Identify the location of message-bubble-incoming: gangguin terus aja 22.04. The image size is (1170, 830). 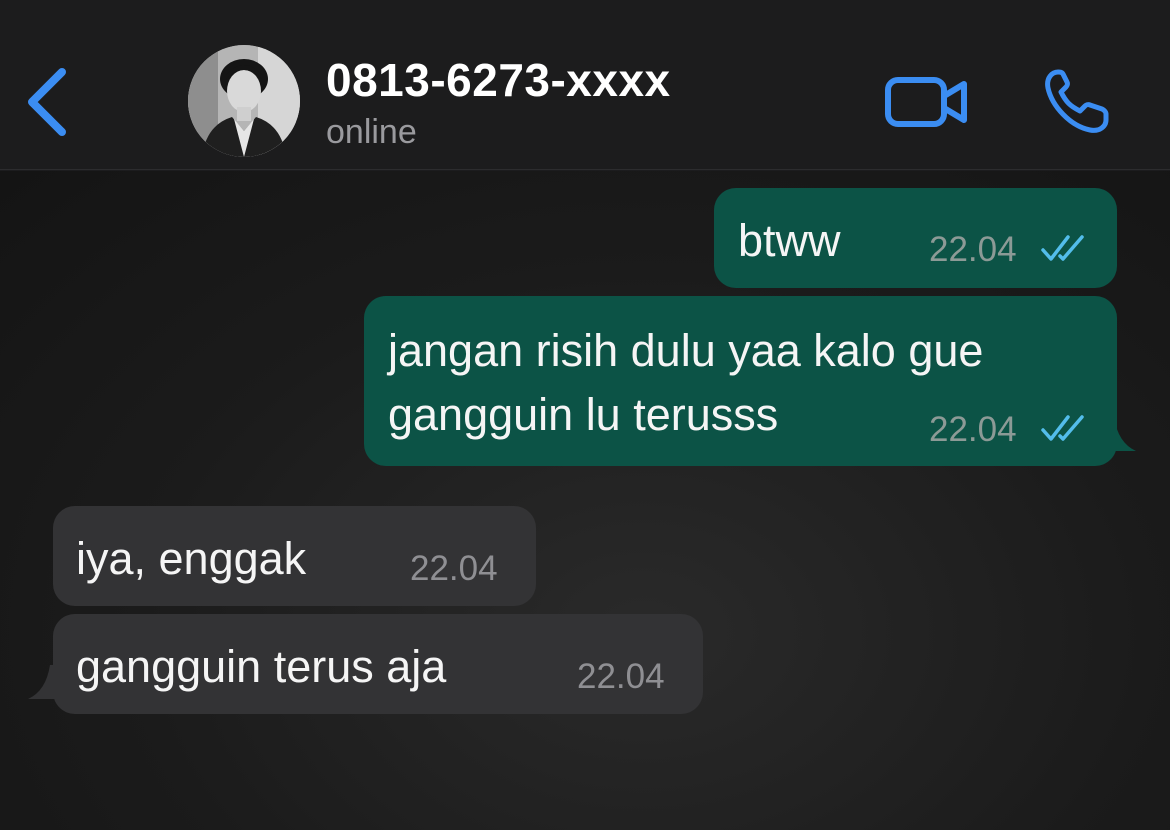
(378, 664).